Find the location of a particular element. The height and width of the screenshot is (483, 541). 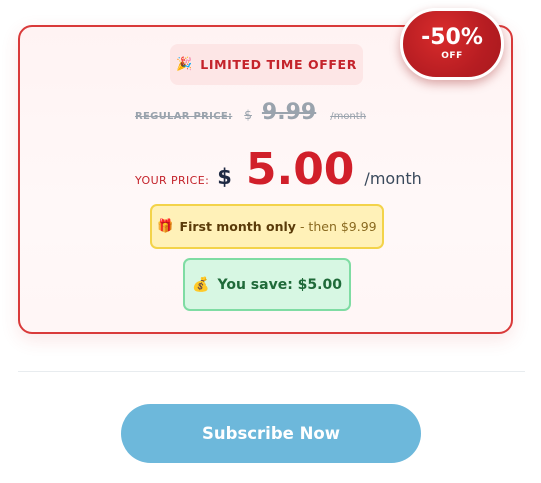

first-month-rest: - then $9.99 is located at coordinates (338, 226).